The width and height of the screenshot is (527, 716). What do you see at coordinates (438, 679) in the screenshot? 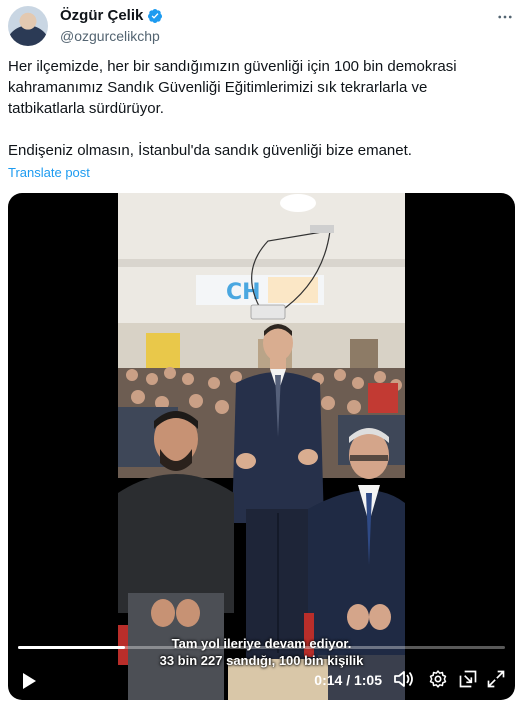
I see `settings-icon` at bounding box center [438, 679].